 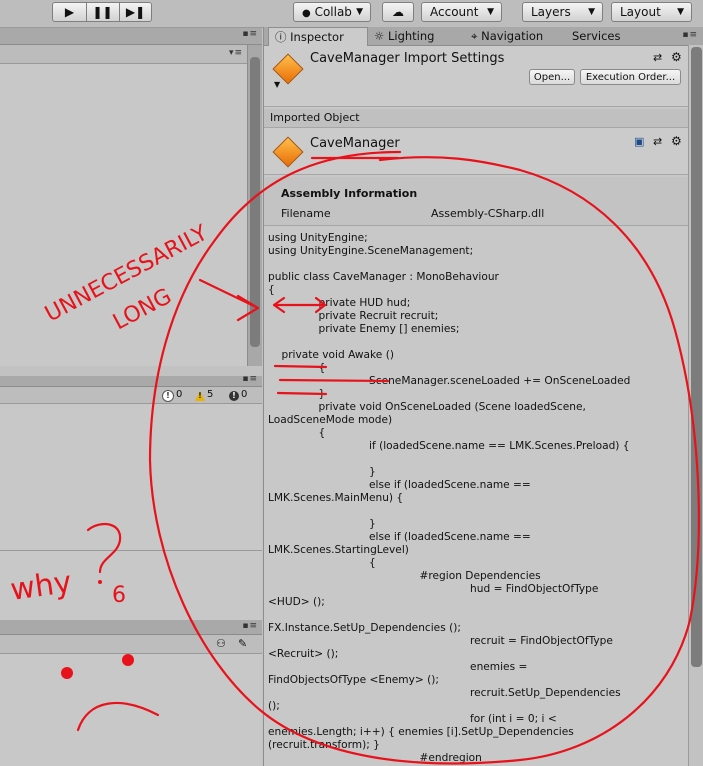 What do you see at coordinates (244, 394) in the screenshot?
I see `error-count: 0` at bounding box center [244, 394].